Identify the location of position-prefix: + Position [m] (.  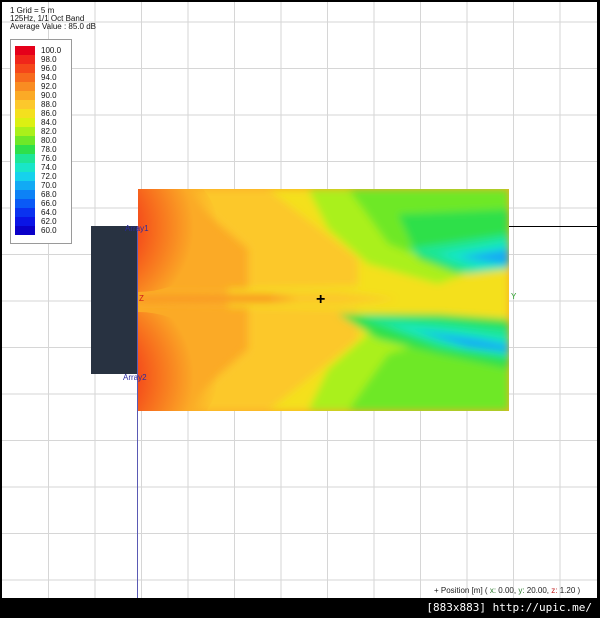
(461, 590).